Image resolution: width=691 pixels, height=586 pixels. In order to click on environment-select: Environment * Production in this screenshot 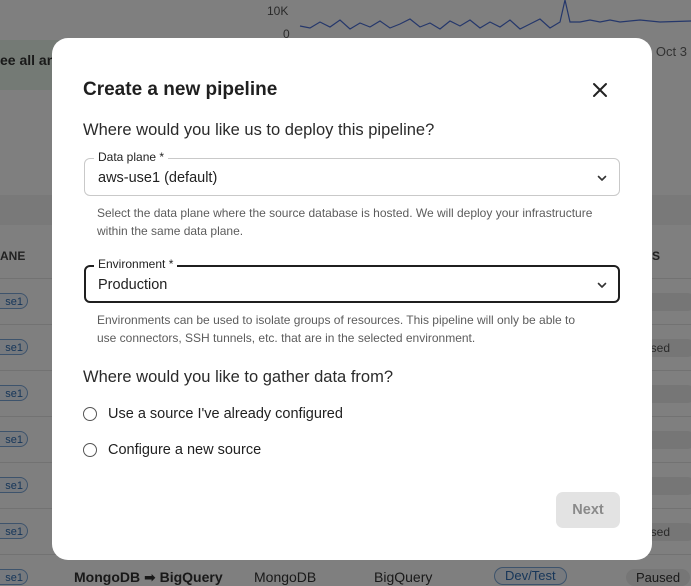, I will do `click(352, 280)`.